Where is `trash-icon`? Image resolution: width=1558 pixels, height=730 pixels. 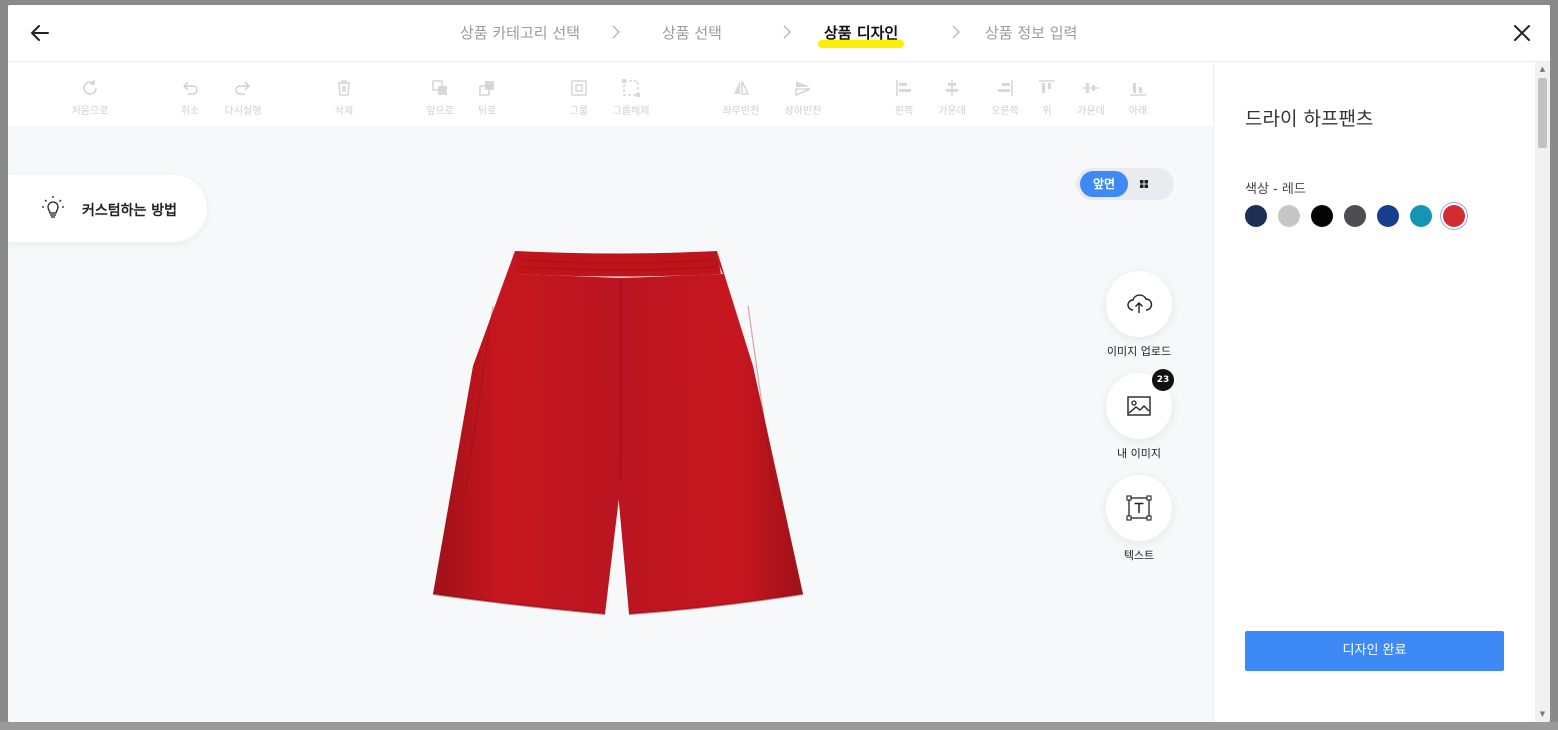
trash-icon is located at coordinates (344, 88).